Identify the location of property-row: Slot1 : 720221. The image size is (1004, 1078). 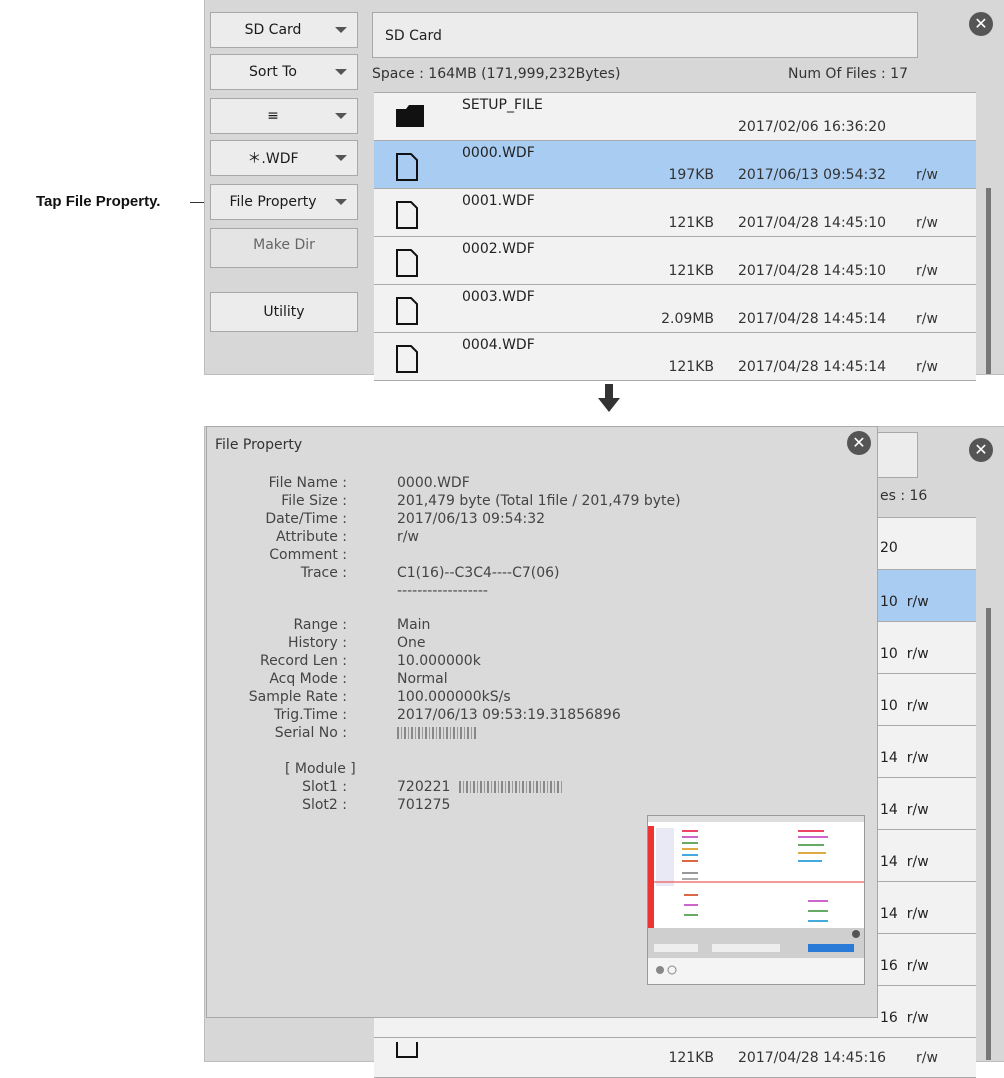
(517, 788).